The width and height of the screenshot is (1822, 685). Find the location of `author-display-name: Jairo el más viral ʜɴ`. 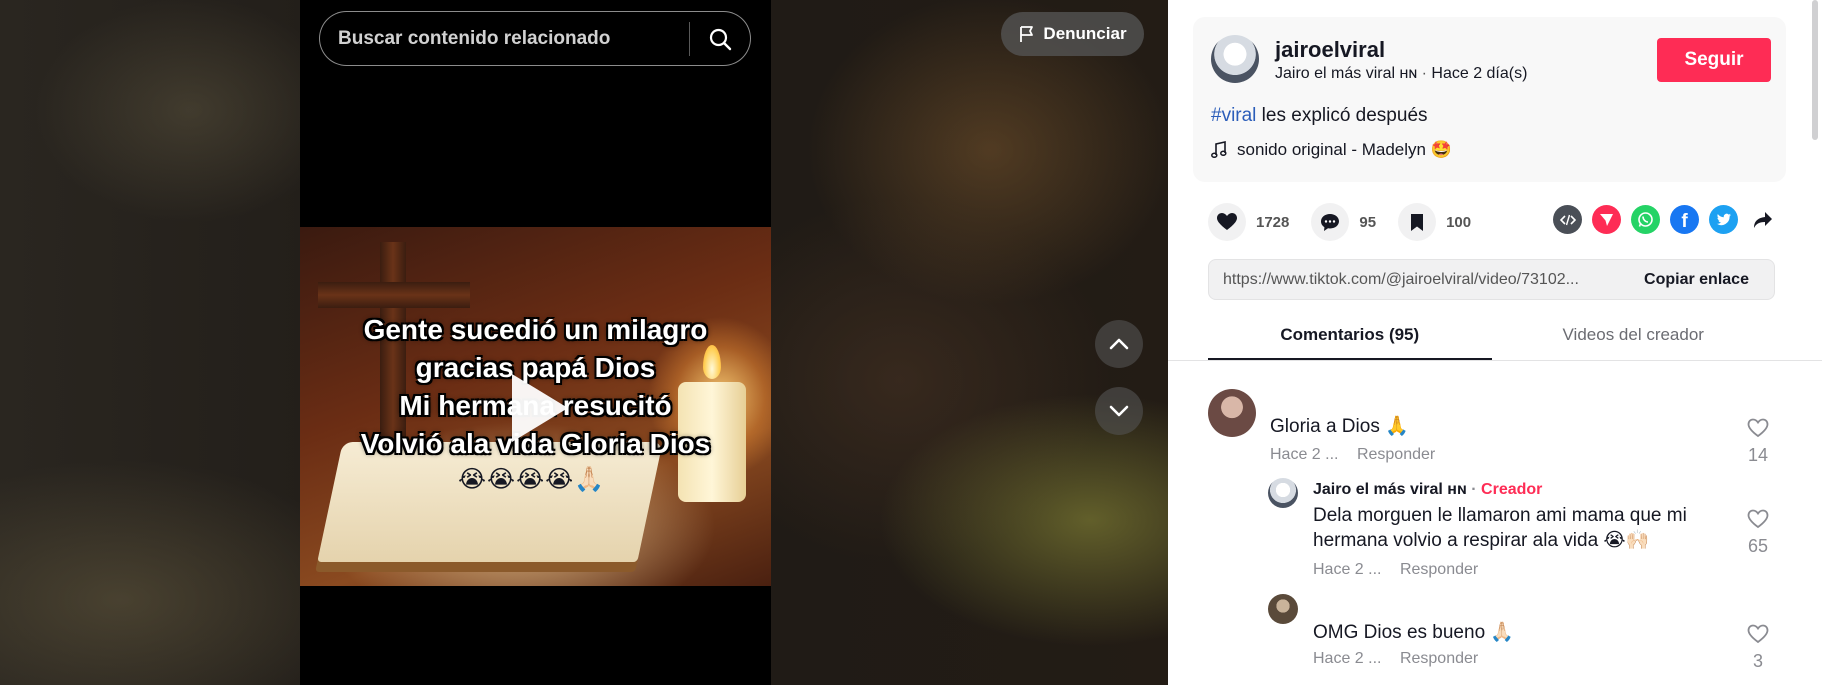

author-display-name: Jairo el más viral ʜɴ is located at coordinates (1346, 73).